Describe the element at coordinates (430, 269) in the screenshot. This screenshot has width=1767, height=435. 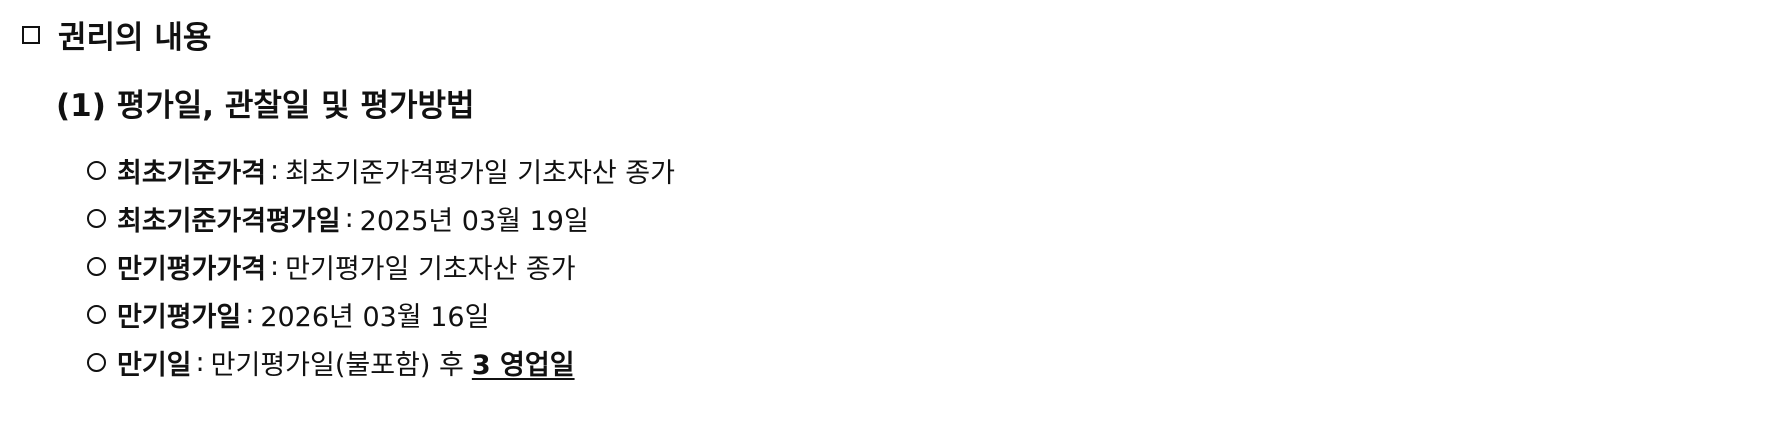
I see `term-description: 만기평가일 기초자산 종가` at that location.